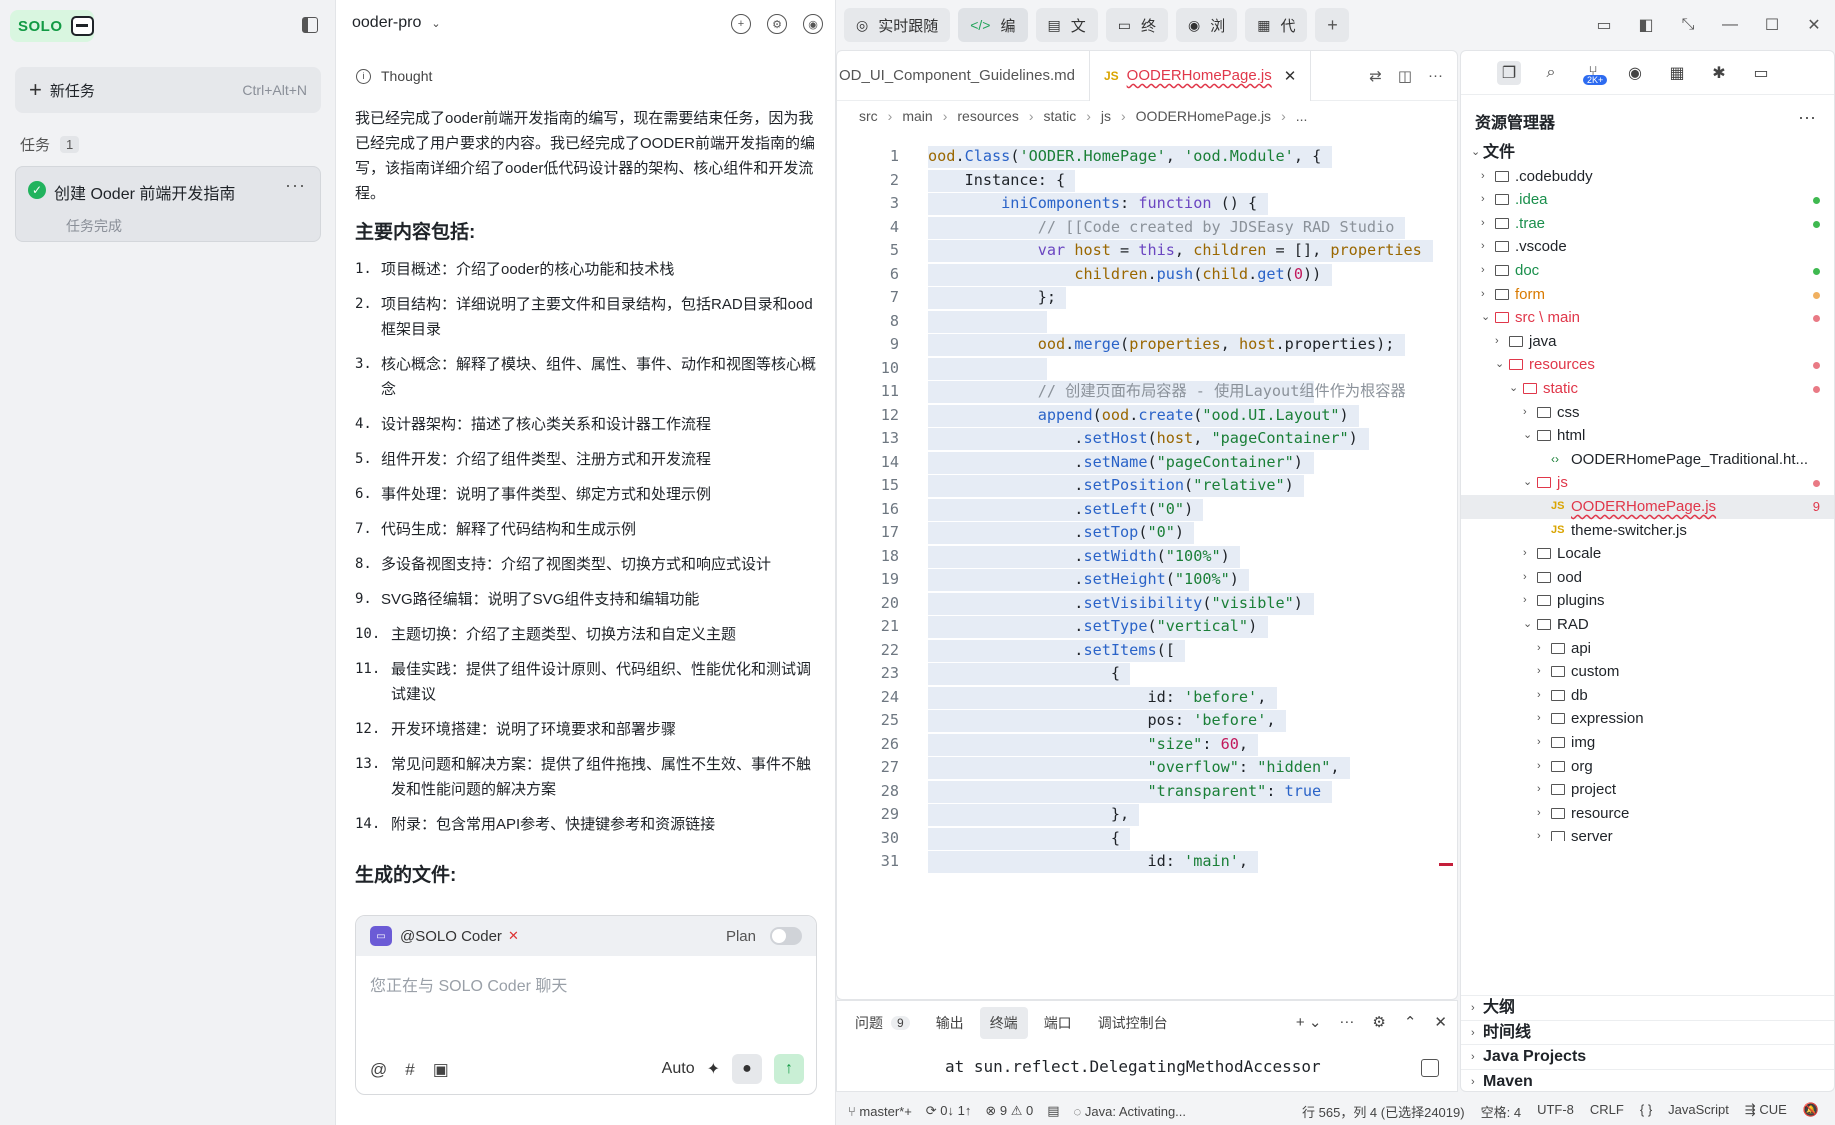 The image size is (1835, 1125). What do you see at coordinates (1647, 625) in the screenshot?
I see `folder-item: ⌄ RAD` at bounding box center [1647, 625].